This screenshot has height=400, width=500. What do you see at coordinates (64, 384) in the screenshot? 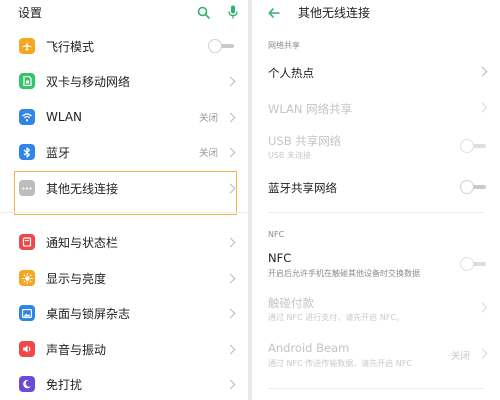
I see `settings-item-label: 免打扰` at bounding box center [64, 384].